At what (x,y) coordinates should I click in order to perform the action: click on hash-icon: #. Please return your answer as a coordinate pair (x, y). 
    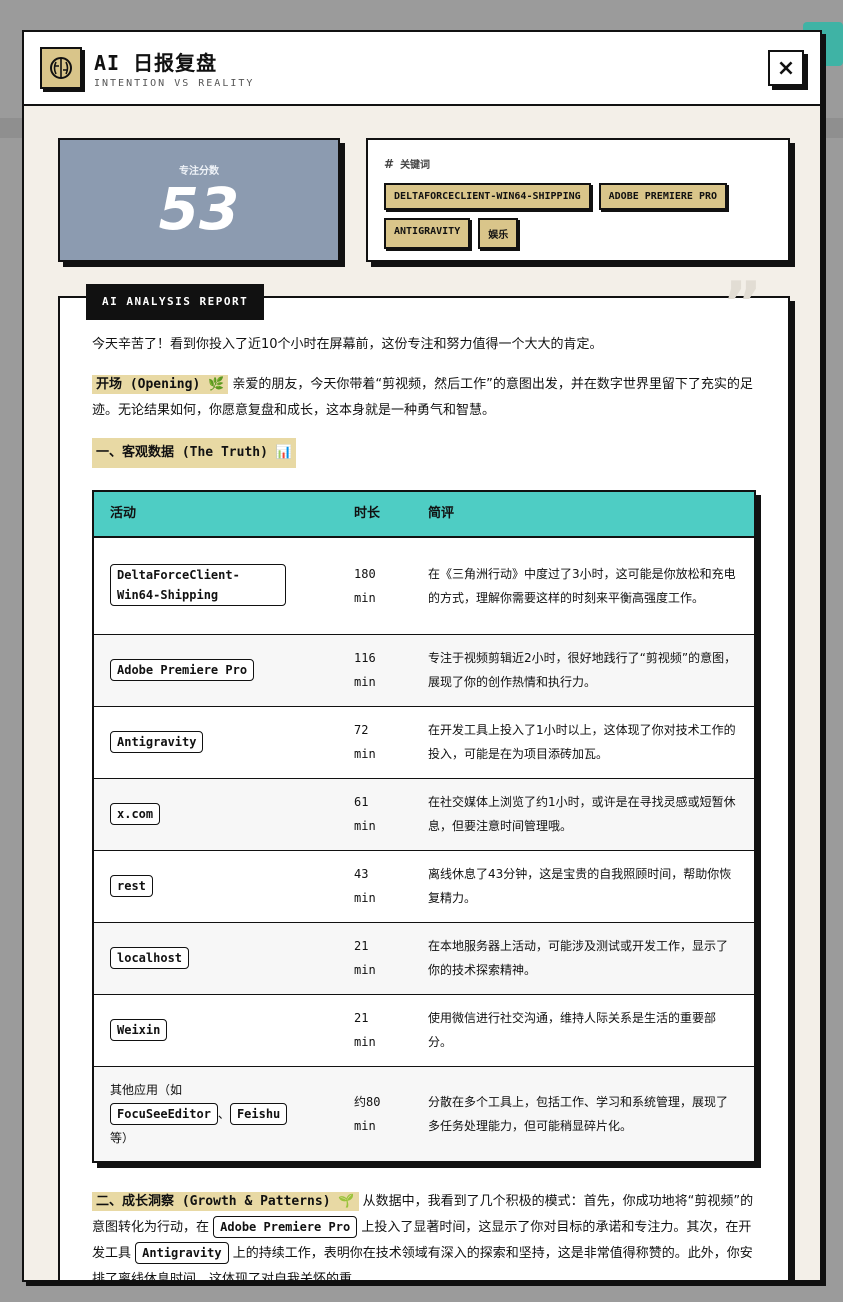
    Looking at the image, I should click on (389, 163).